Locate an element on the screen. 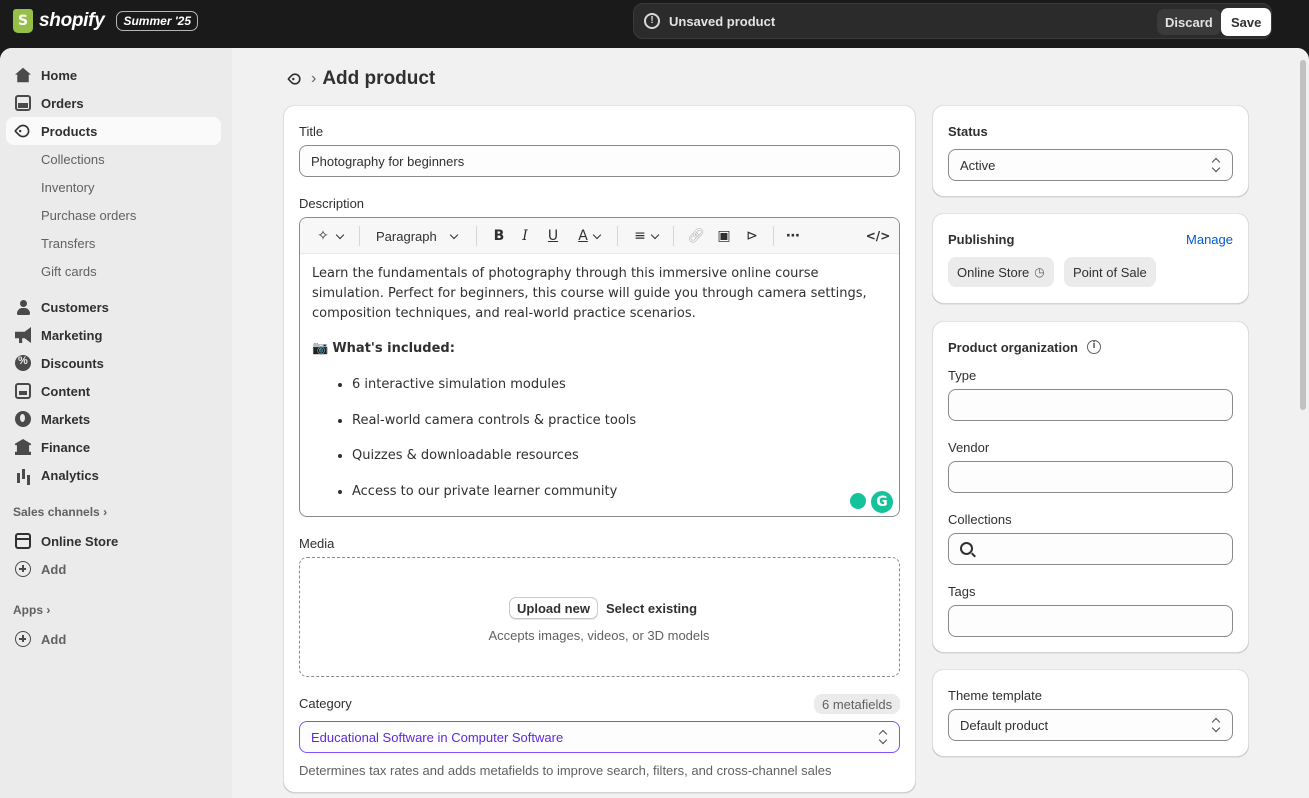  chevron-down-icon is located at coordinates (453, 234).